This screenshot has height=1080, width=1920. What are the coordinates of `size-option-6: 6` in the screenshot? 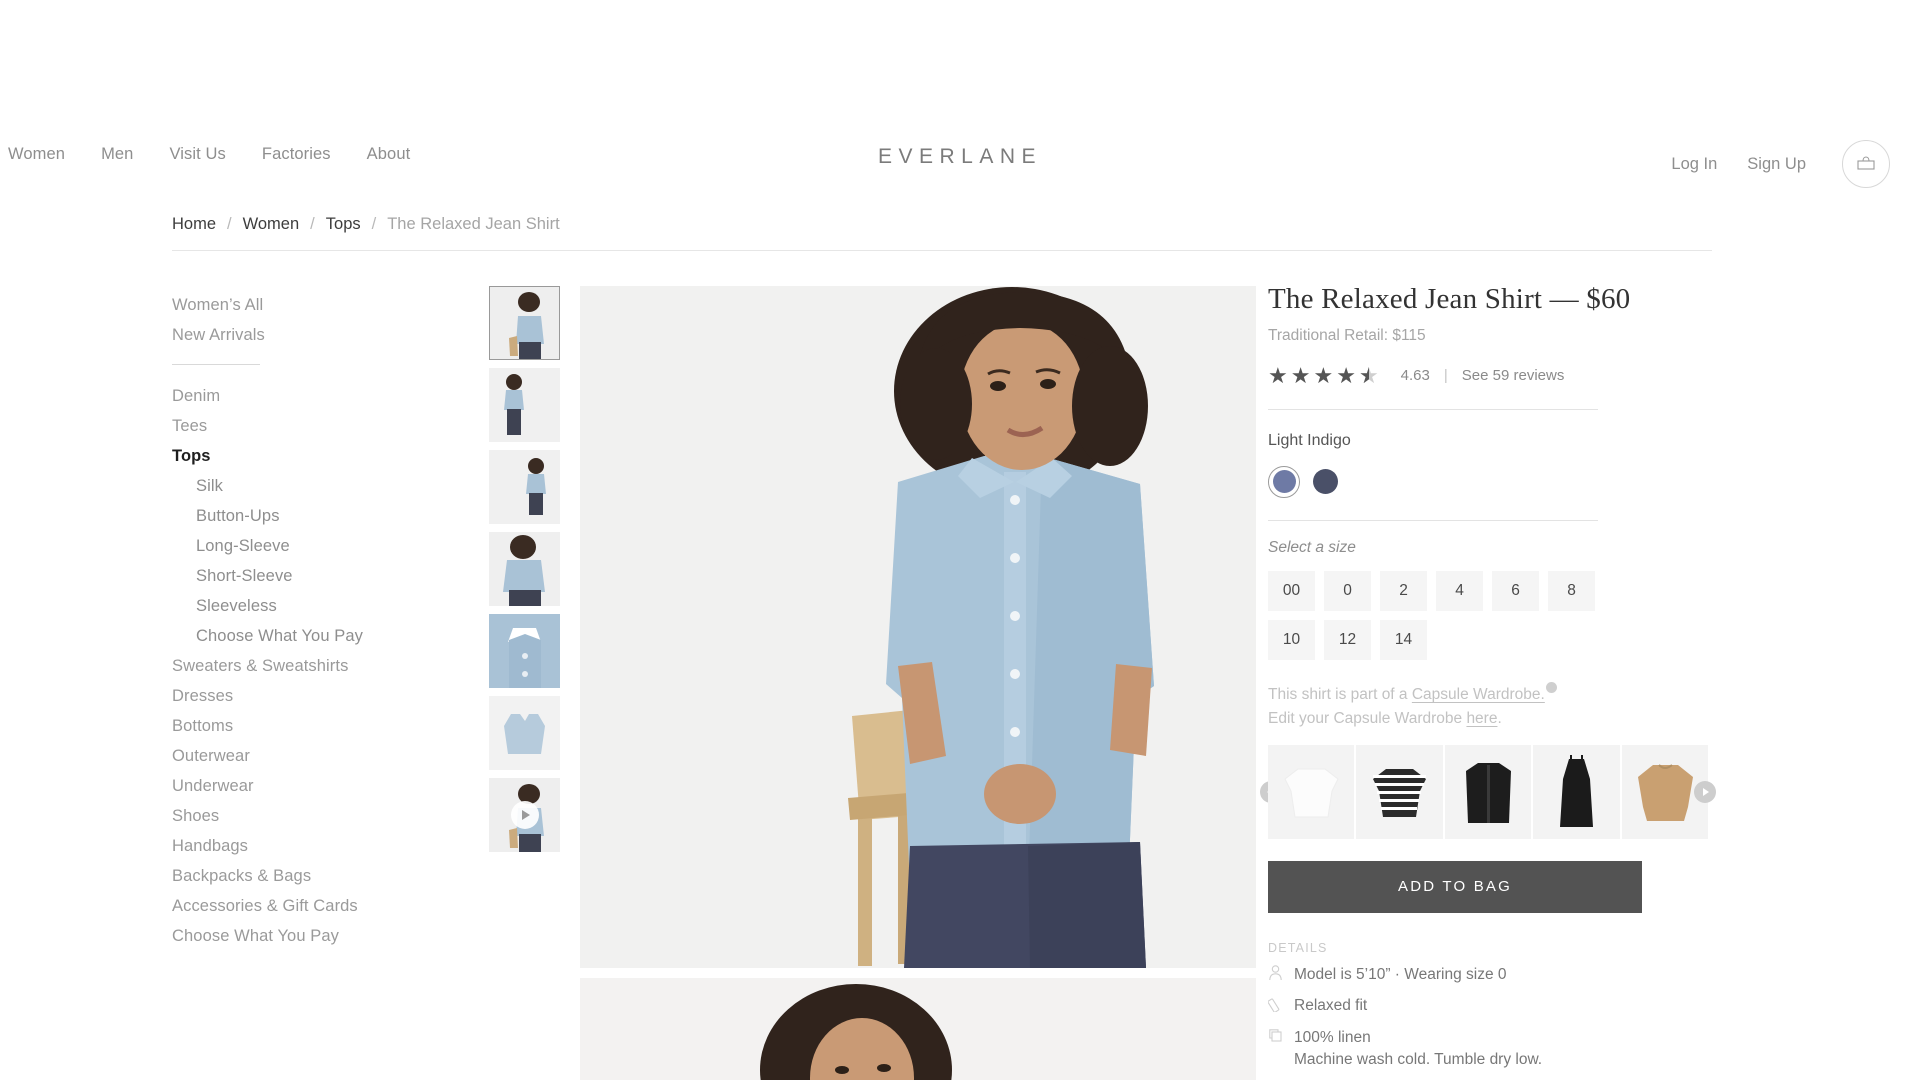 It's located at (1515, 590).